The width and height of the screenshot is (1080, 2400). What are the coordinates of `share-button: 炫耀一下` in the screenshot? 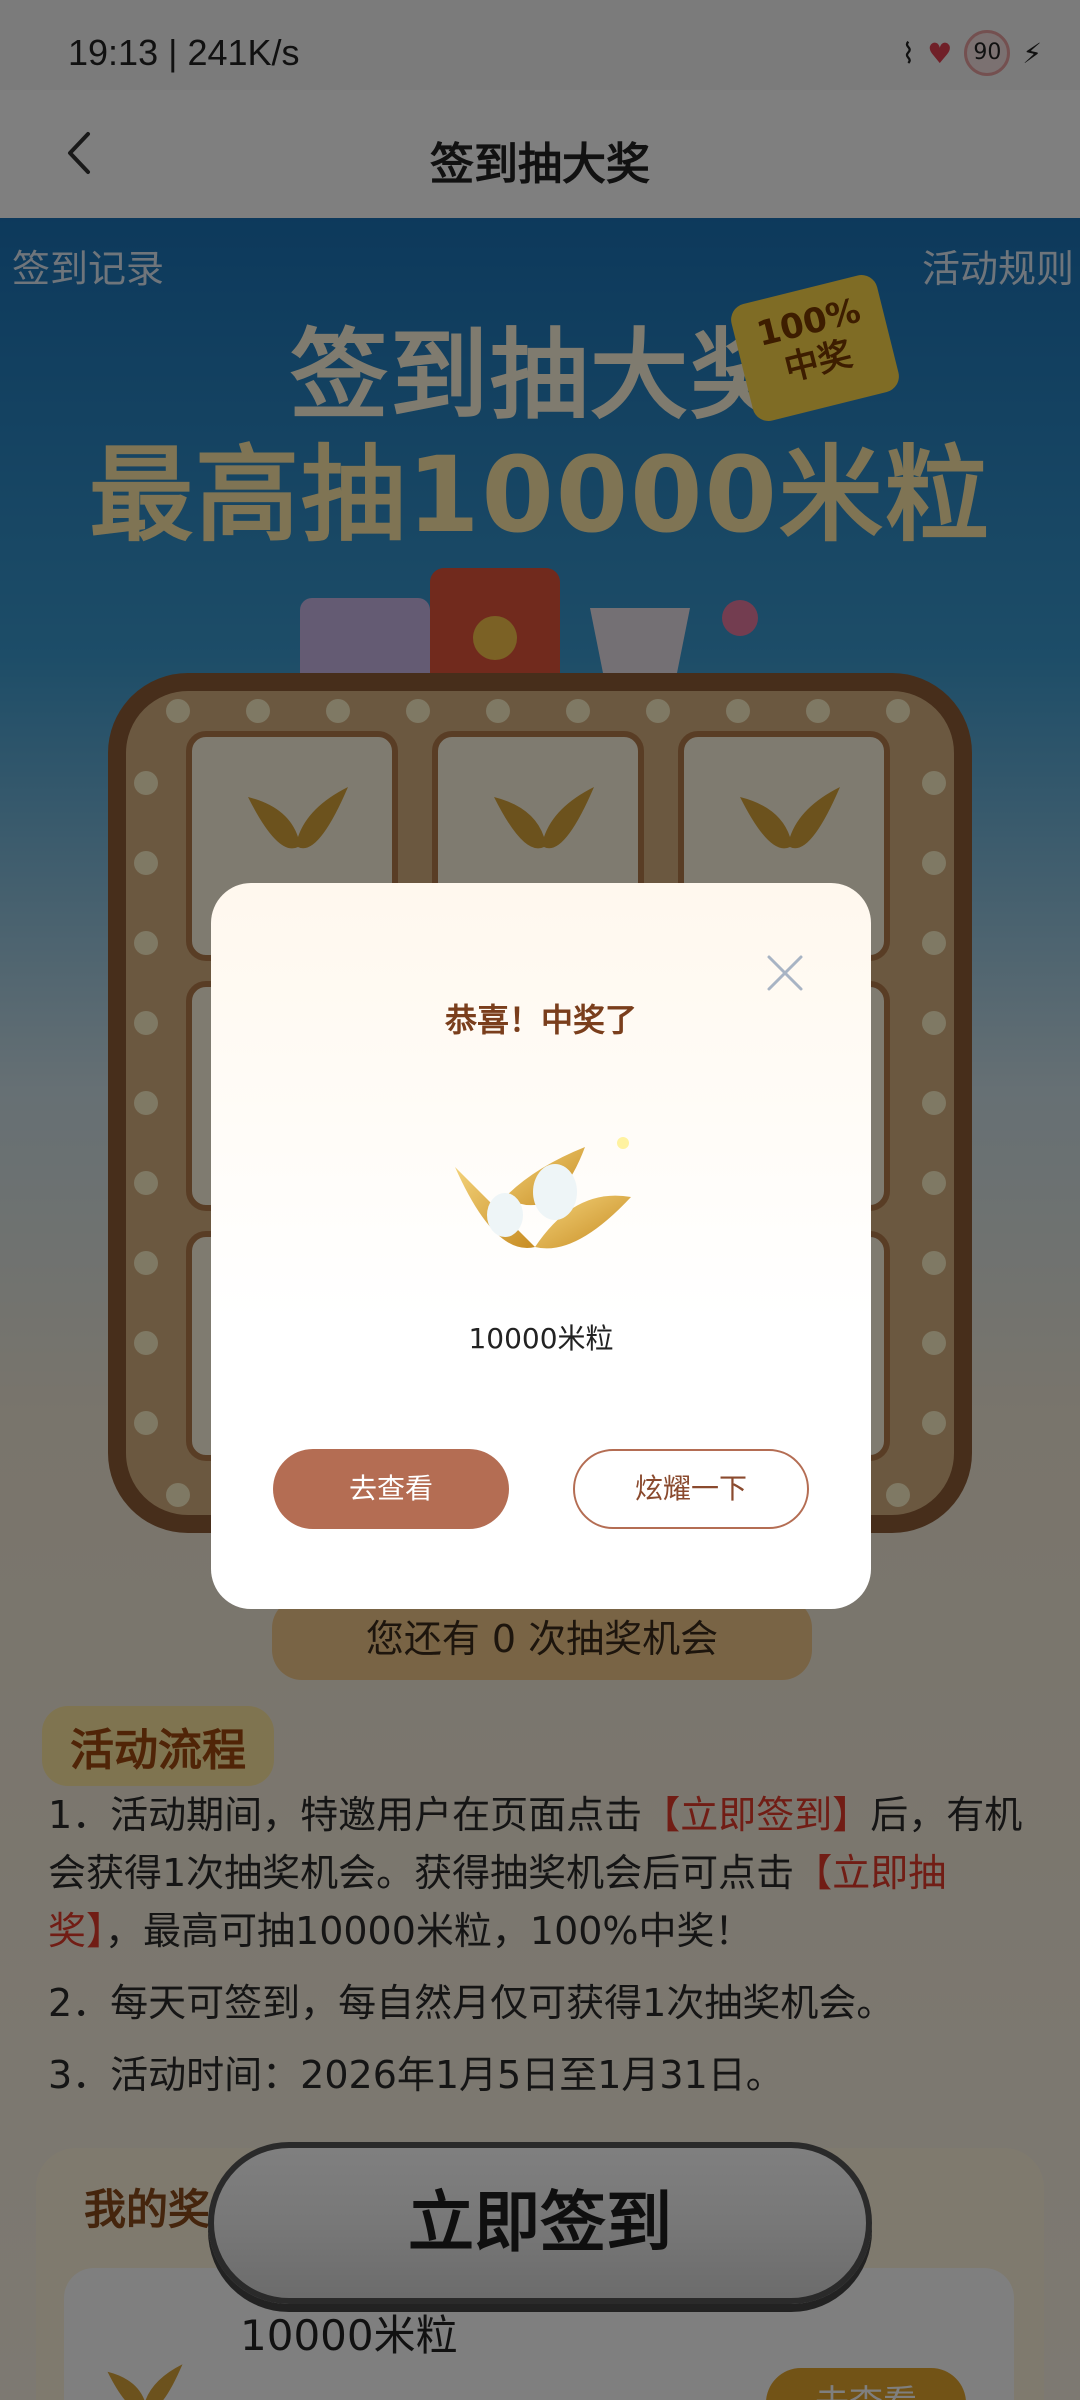 It's located at (691, 1489).